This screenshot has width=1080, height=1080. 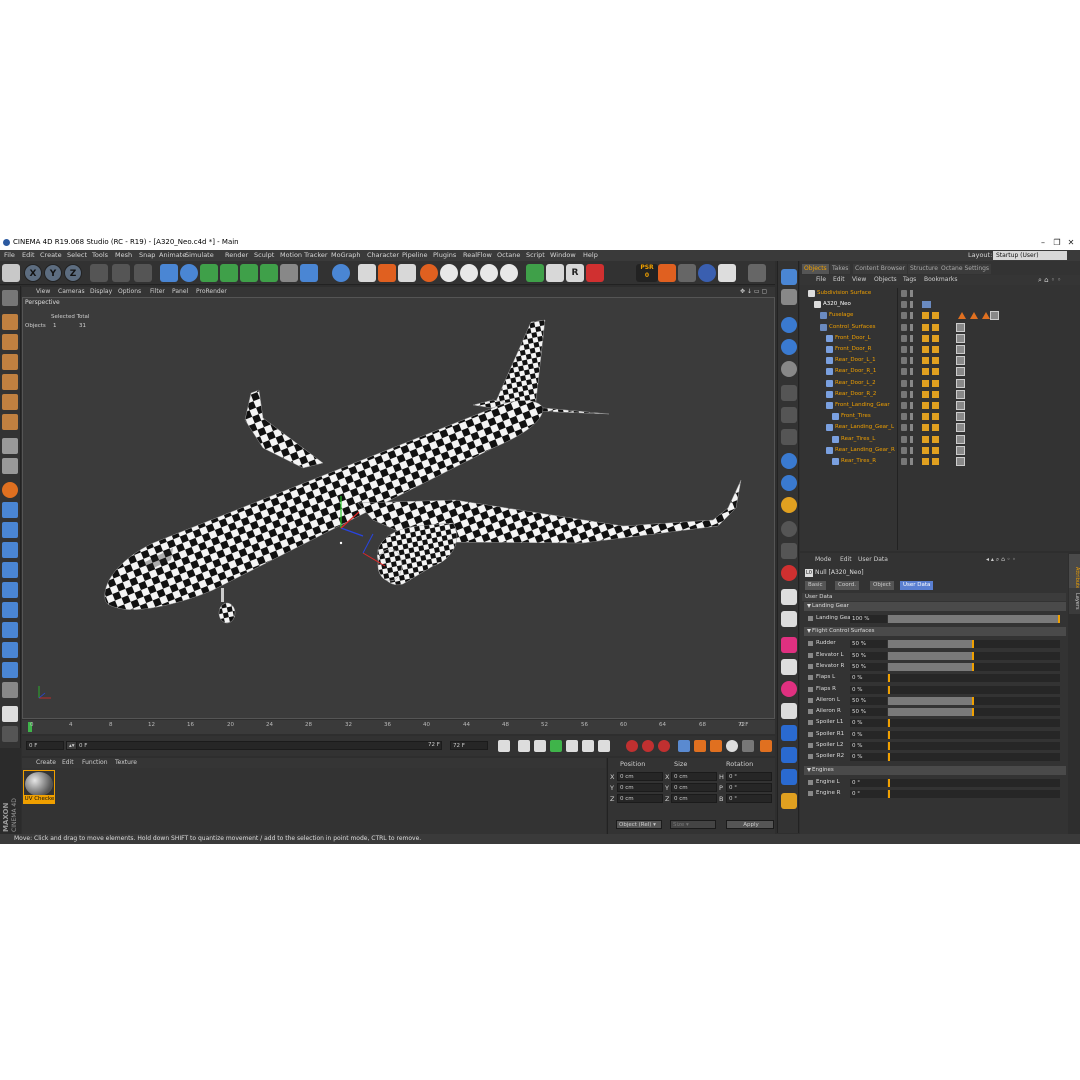 I want to click on timeline-window-icon, so click(x=766, y=746).